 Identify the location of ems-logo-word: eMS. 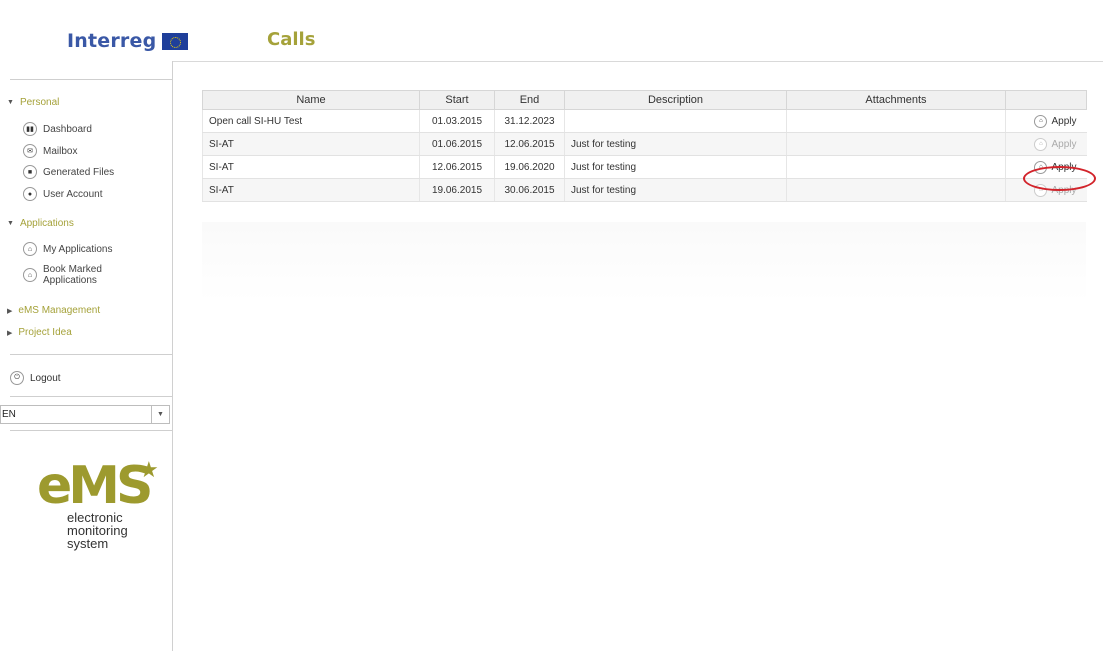
(95, 486).